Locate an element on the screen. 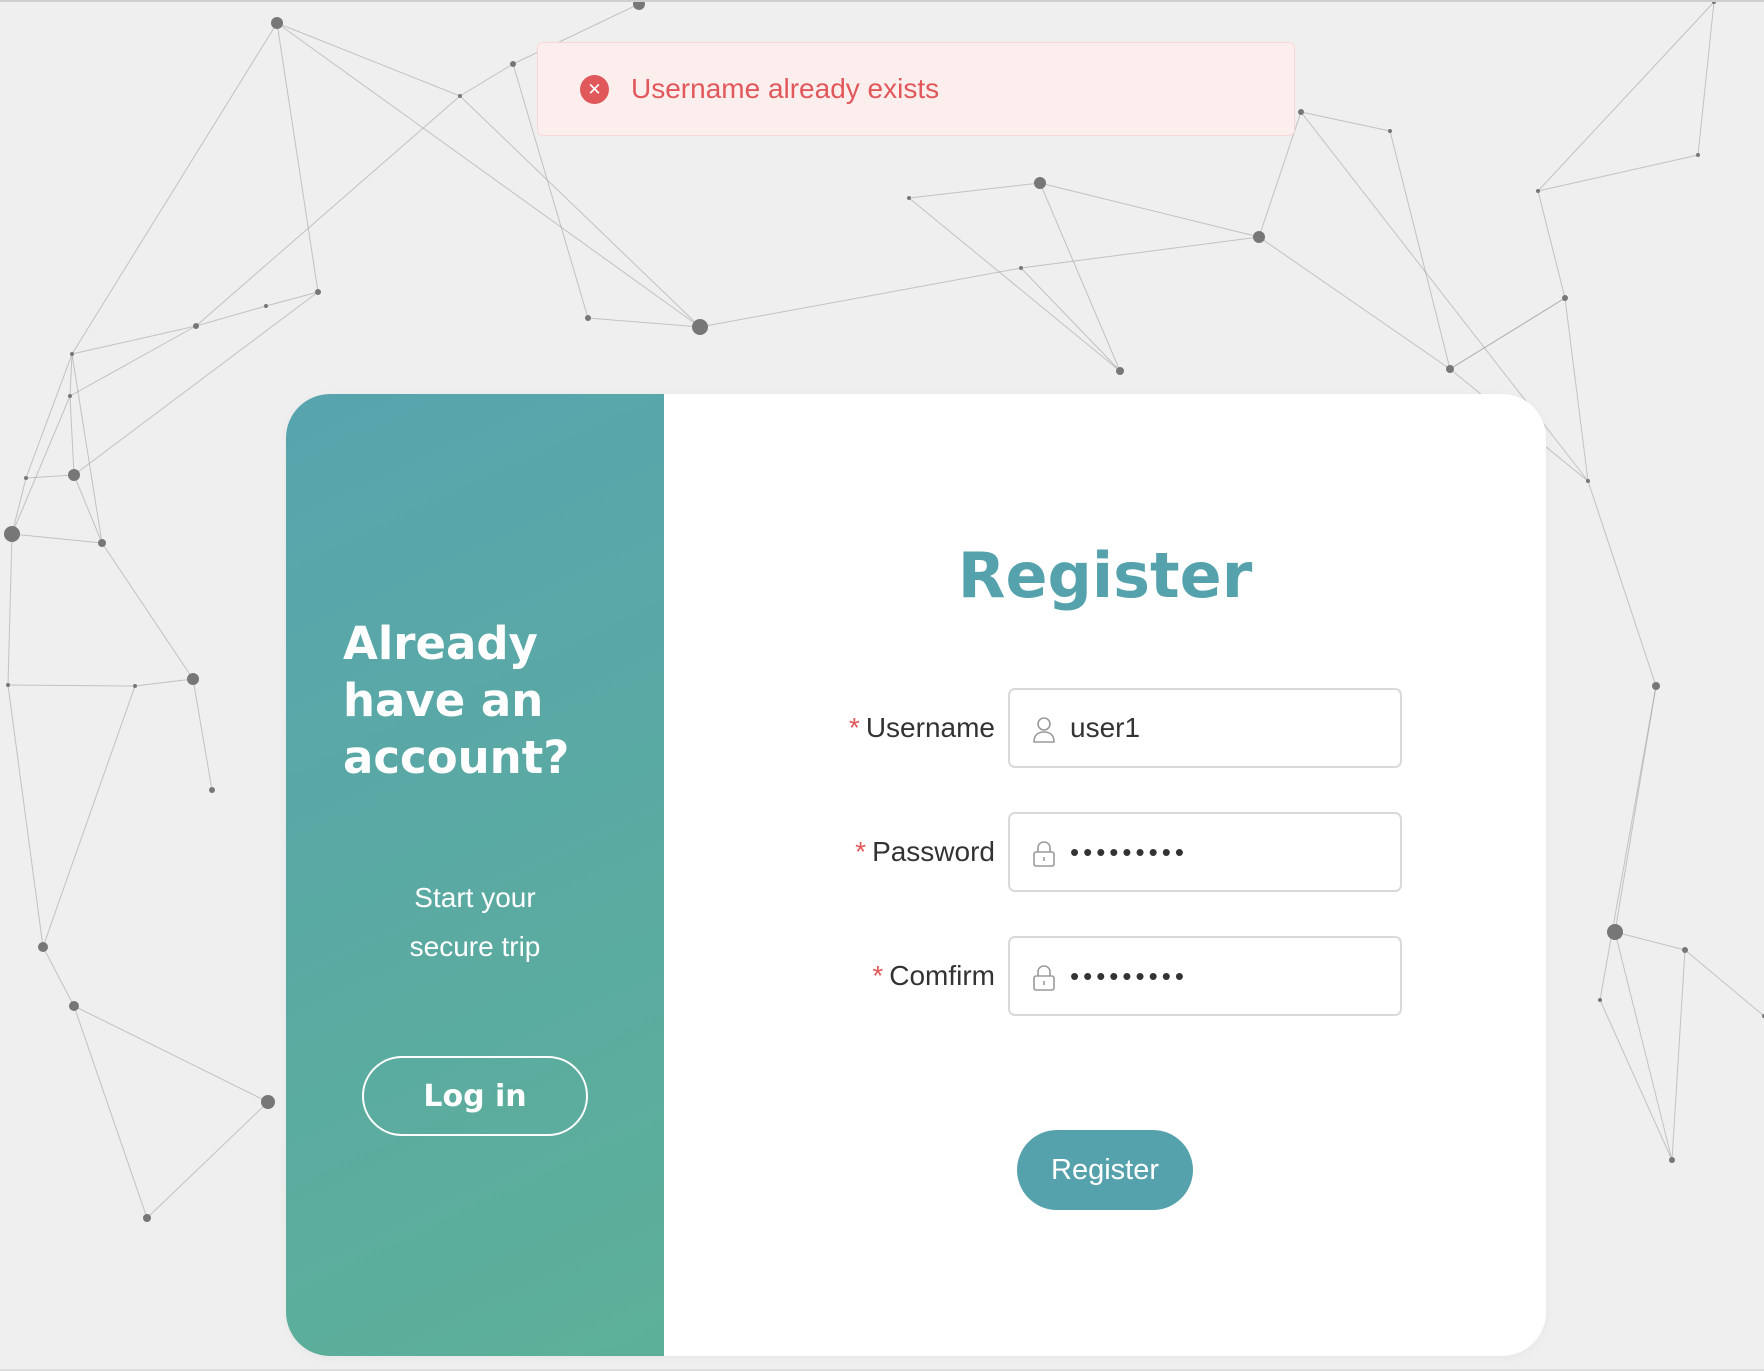 The height and width of the screenshot is (1371, 1764). username-row: * Username is located at coordinates (1105, 728).